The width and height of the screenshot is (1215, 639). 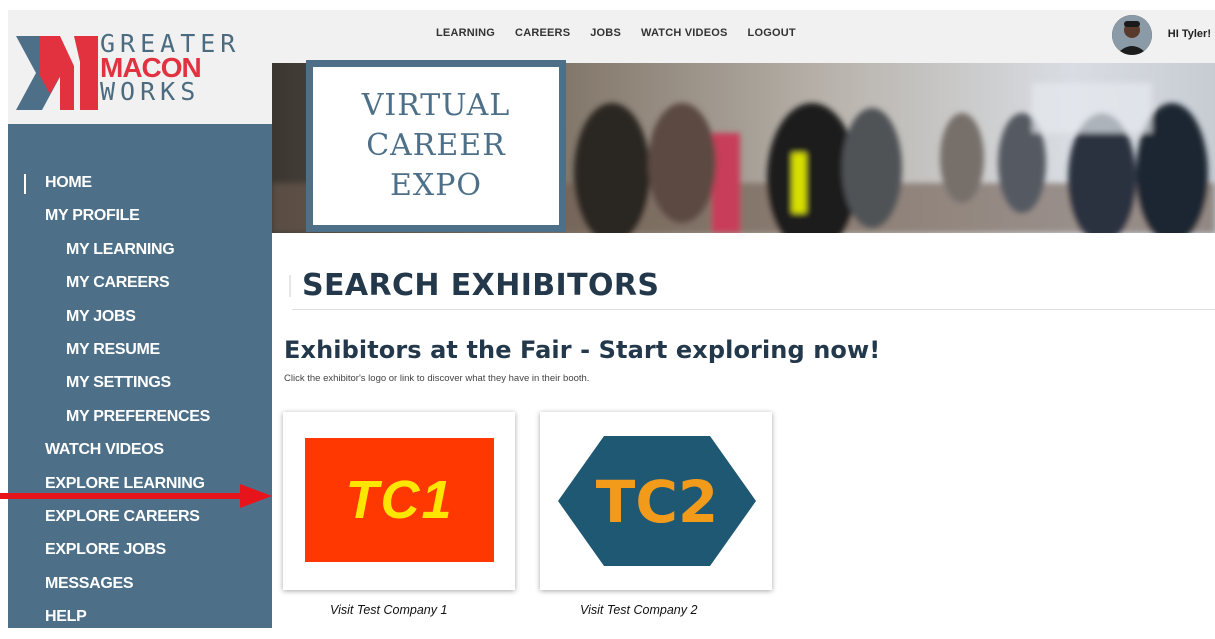 What do you see at coordinates (136, 496) in the screenshot?
I see `arrow-right-icon` at bounding box center [136, 496].